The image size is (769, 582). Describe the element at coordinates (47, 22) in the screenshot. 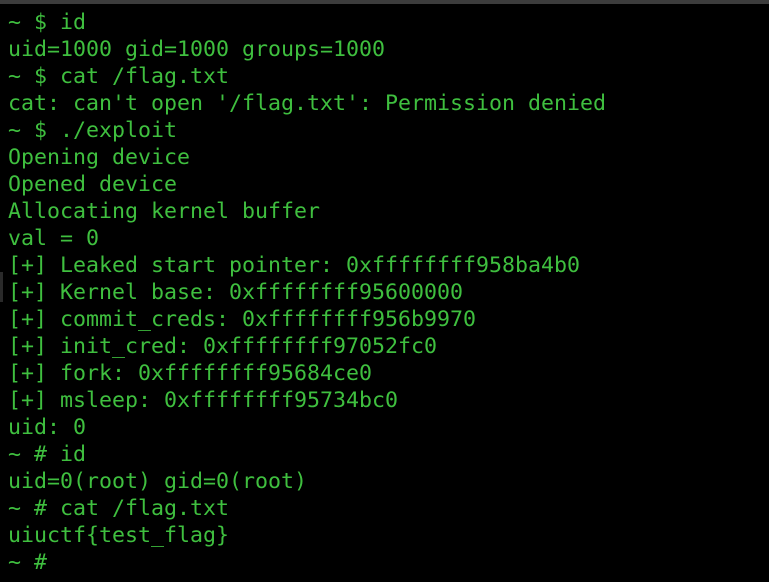

I see `prompt-line: ~ $ id` at that location.